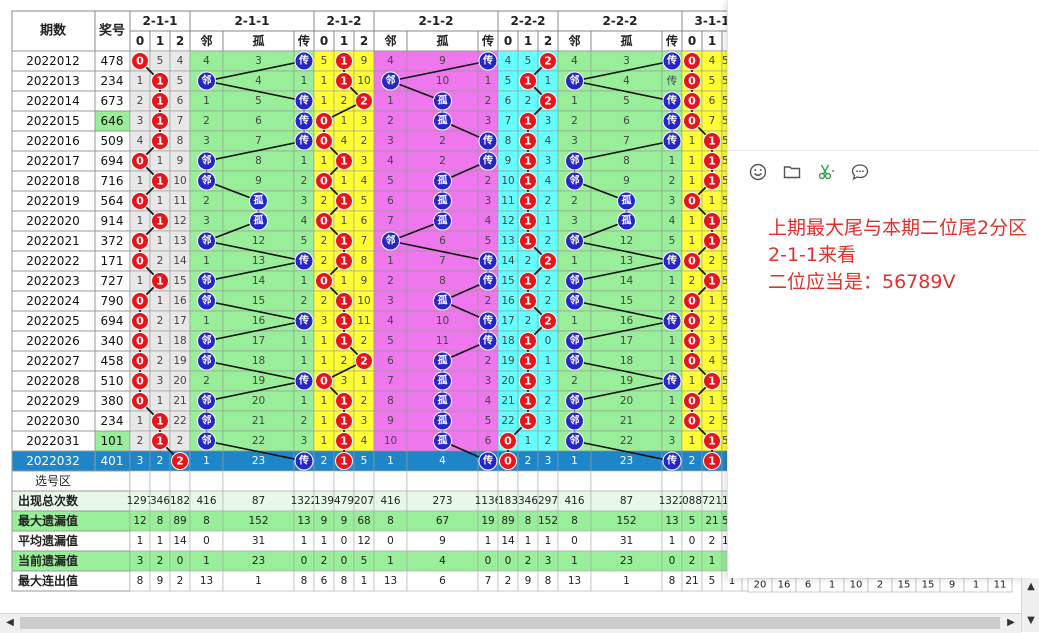 This screenshot has width=1039, height=633. I want to click on stat-value: 67, so click(442, 521).